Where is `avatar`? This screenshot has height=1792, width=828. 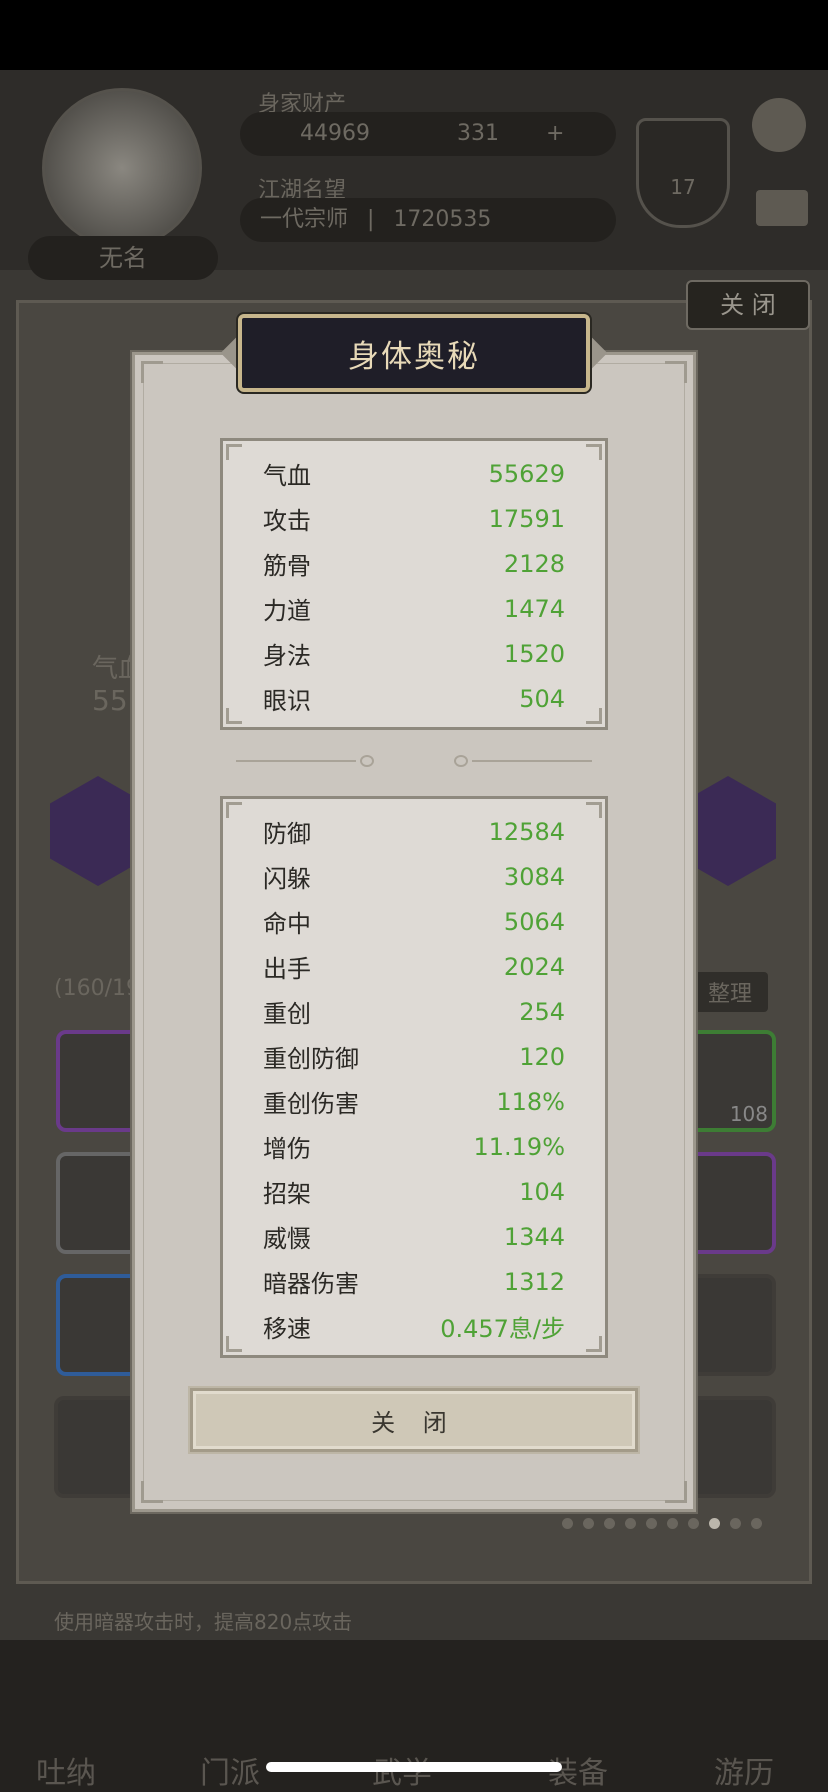 avatar is located at coordinates (122, 168).